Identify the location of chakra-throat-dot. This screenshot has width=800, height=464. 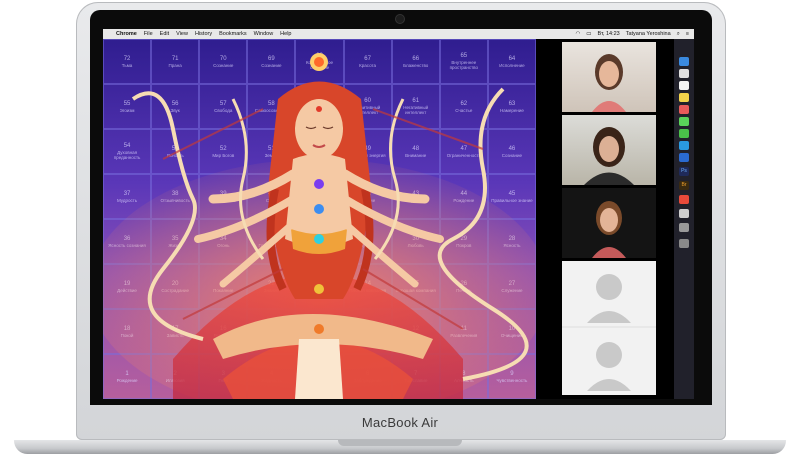
(319, 209).